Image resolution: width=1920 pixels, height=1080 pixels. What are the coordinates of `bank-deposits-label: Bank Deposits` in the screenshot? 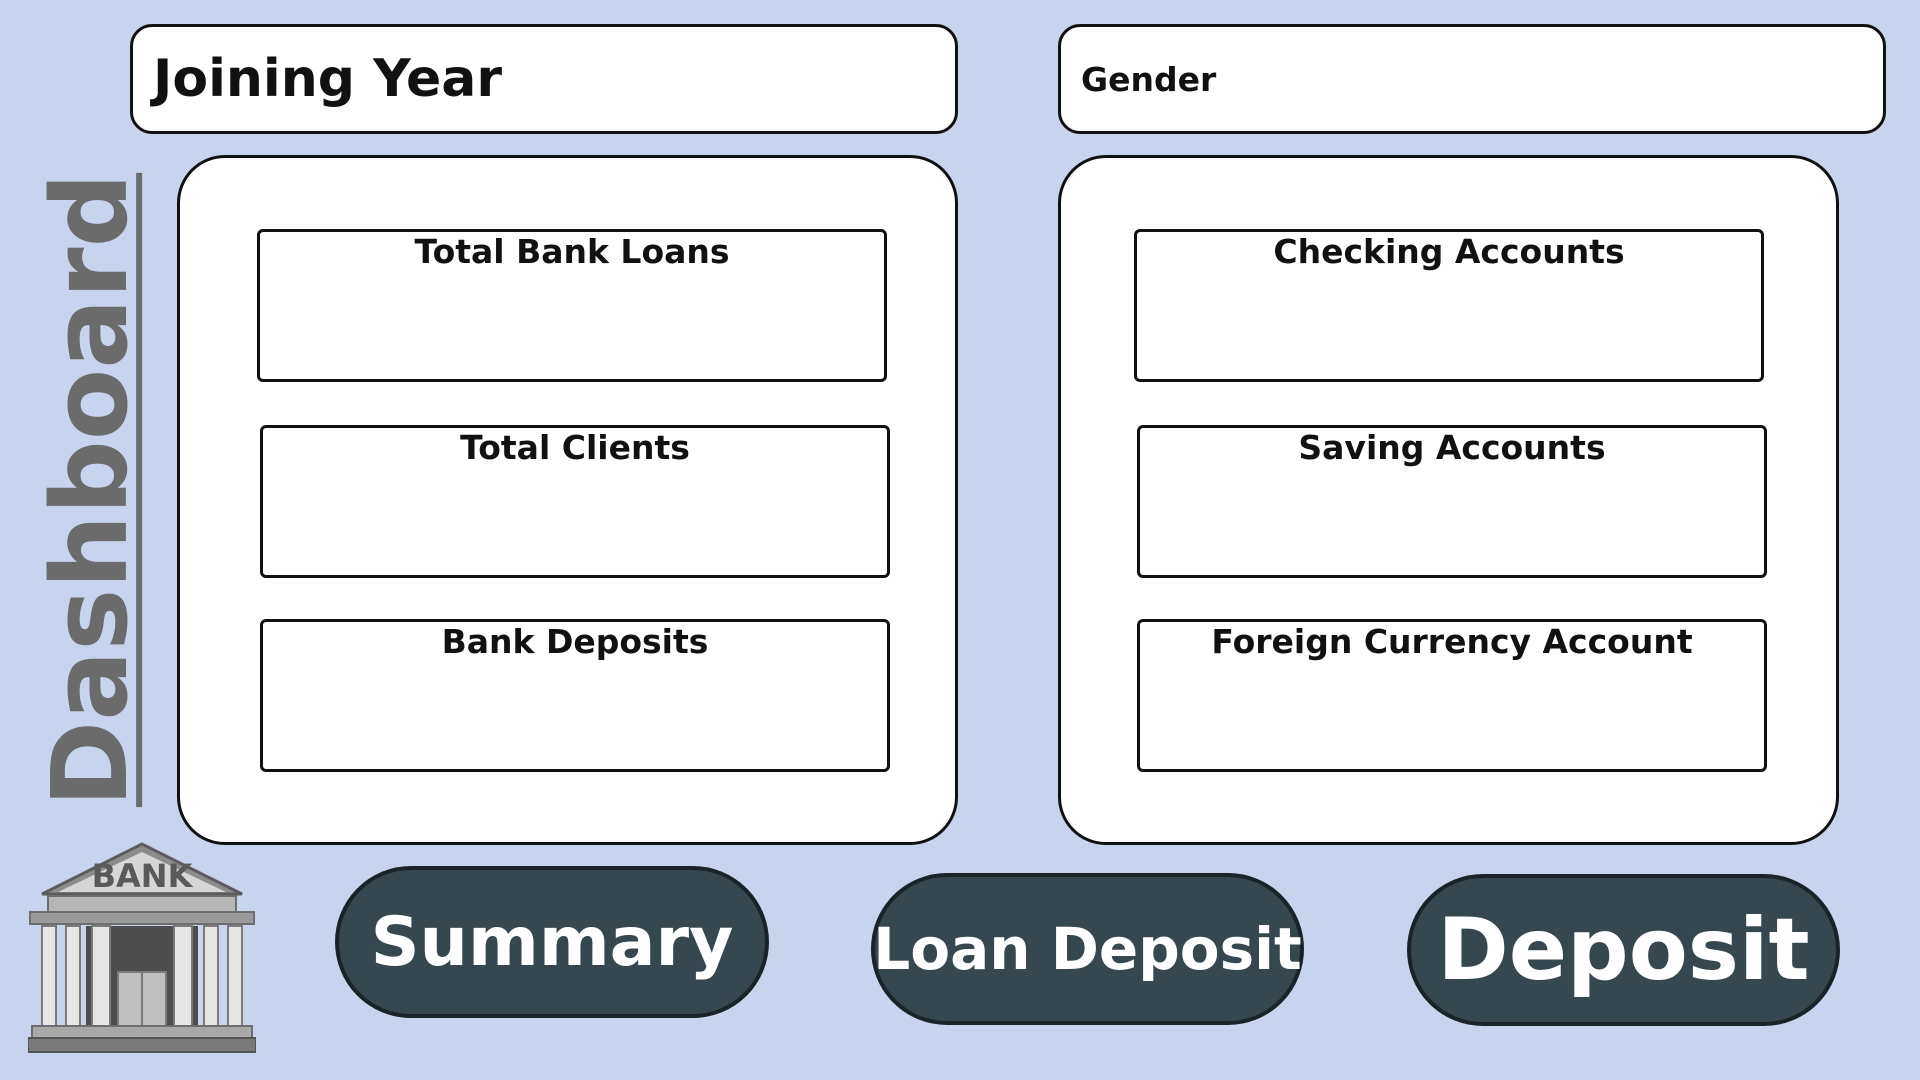 It's located at (575, 641).